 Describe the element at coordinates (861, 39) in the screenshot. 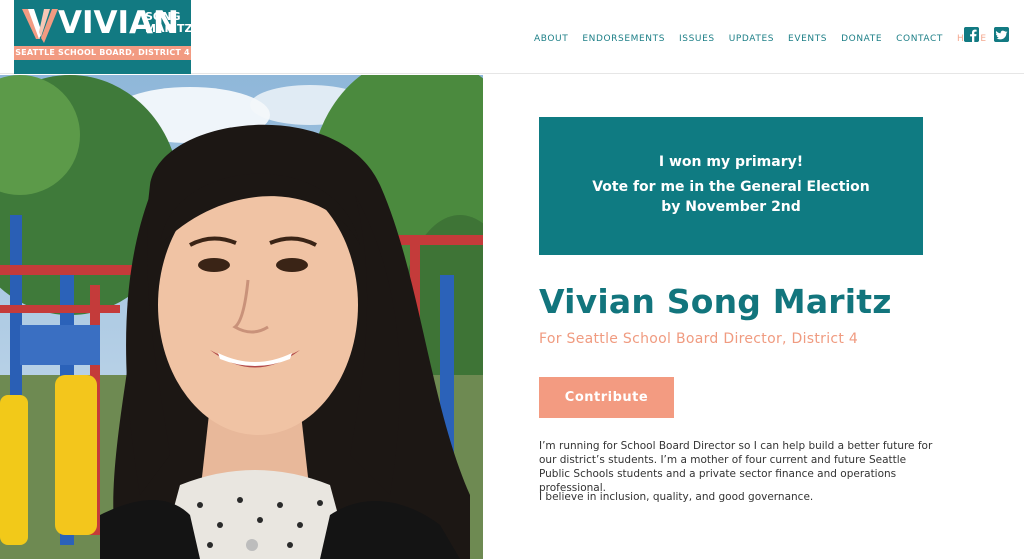

I see `nav-donate: DONATE` at that location.